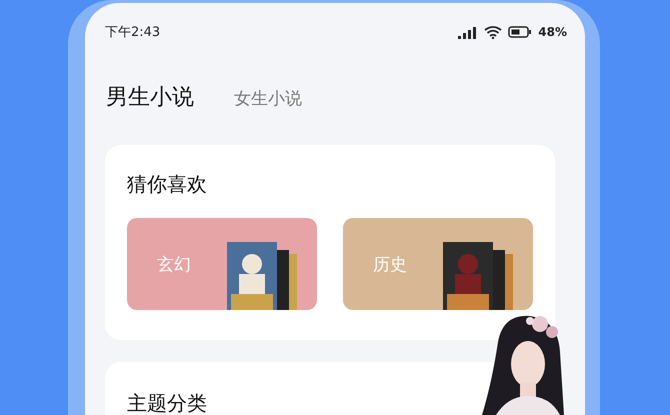 The width and height of the screenshot is (670, 415). What do you see at coordinates (133, 32) in the screenshot?
I see `status-time: 下午2:43` at bounding box center [133, 32].